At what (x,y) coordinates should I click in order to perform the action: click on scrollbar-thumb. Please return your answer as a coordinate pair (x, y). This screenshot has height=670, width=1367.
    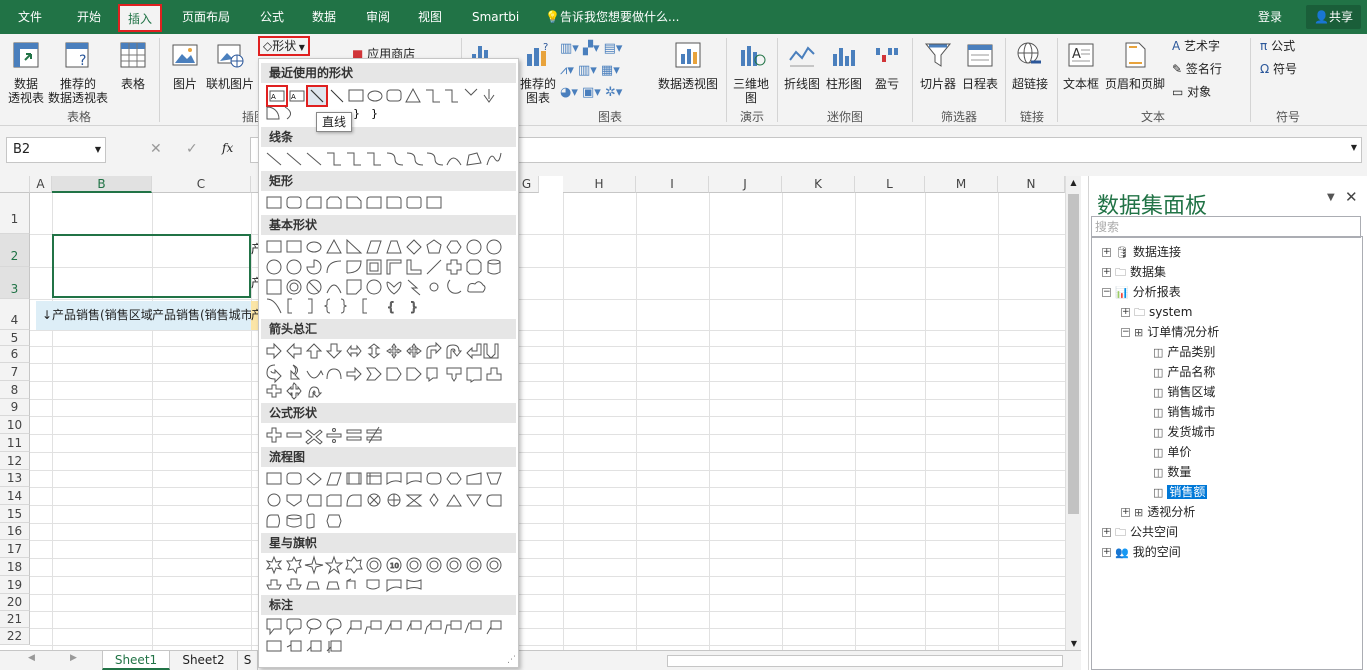
    Looking at the image, I should click on (1073, 354).